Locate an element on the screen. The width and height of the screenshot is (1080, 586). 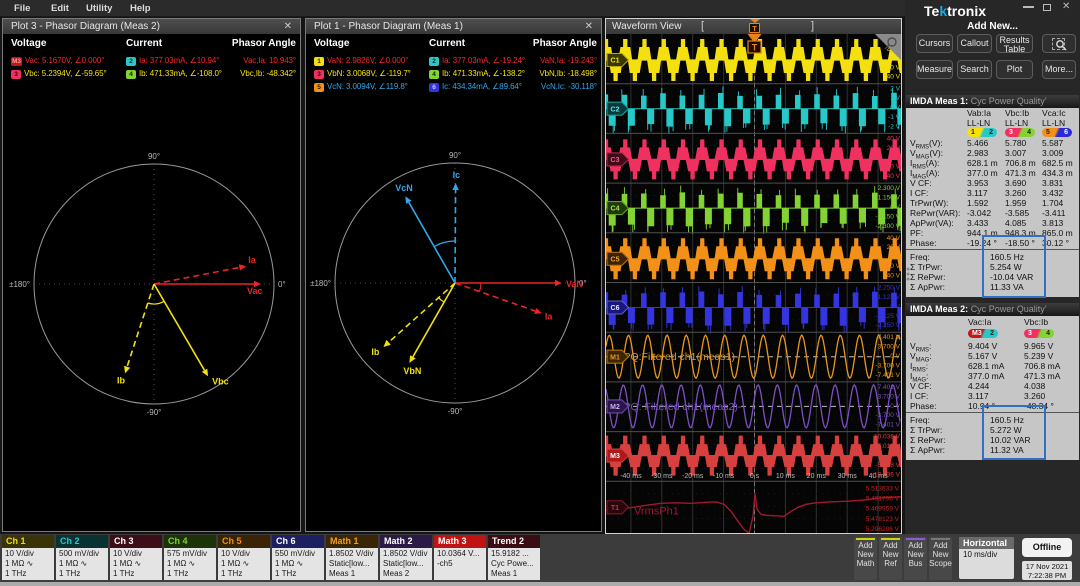
svg-text: Ic is located at coordinates (457, 175).